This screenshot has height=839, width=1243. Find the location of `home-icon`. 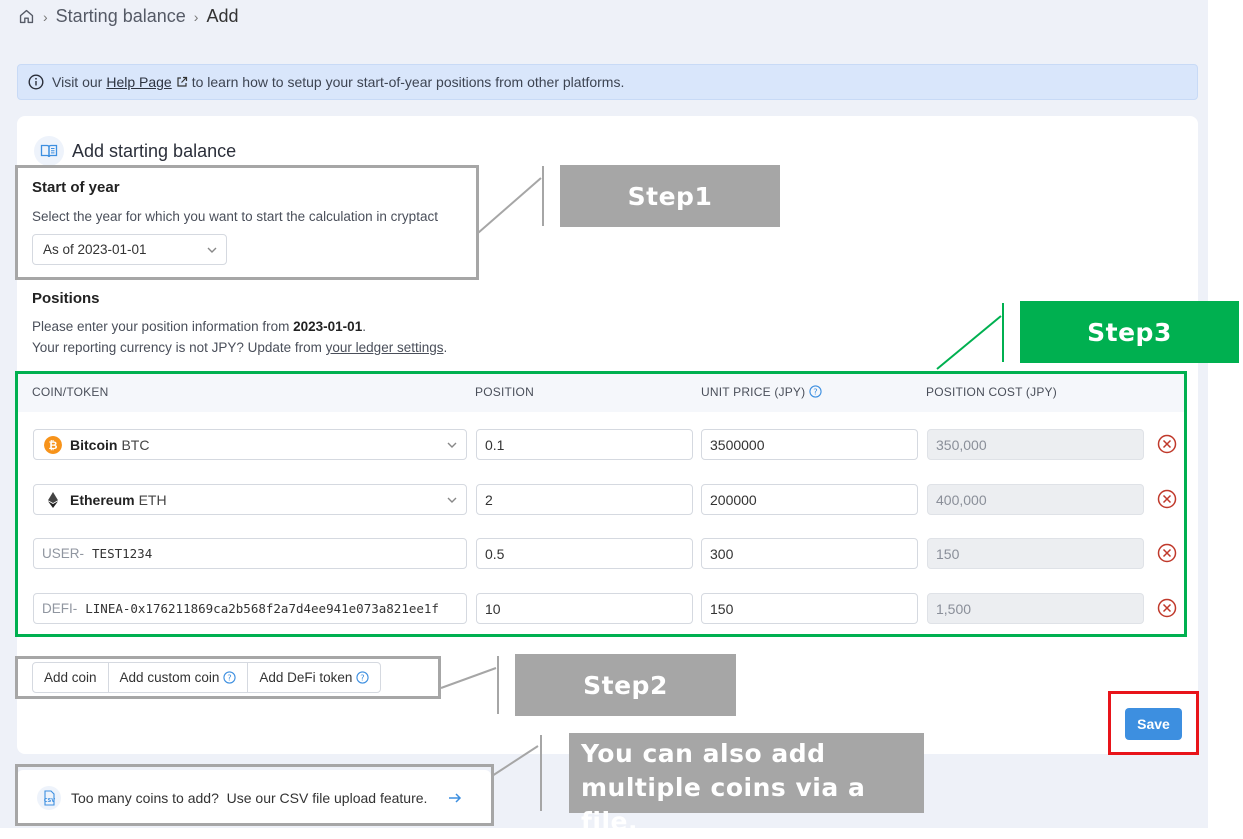

home-icon is located at coordinates (26, 16).